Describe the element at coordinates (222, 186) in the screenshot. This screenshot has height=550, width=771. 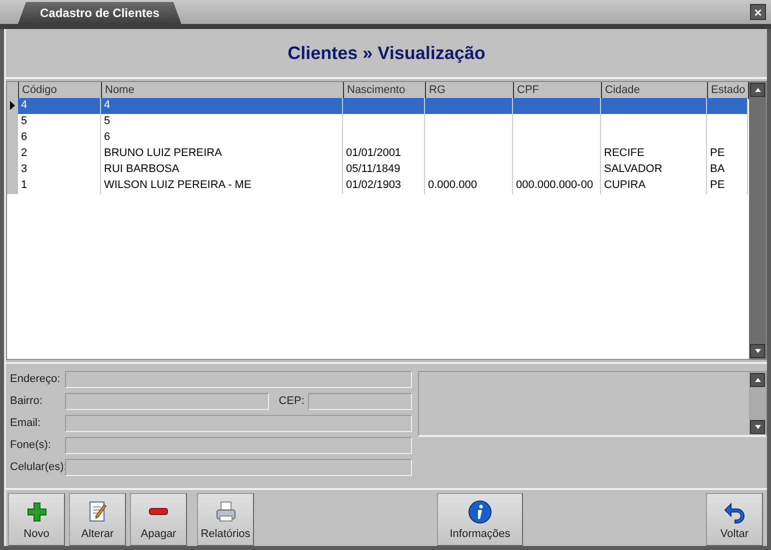
I see `table-cell: WILSON LUIZ PEREIRA - ME` at that location.